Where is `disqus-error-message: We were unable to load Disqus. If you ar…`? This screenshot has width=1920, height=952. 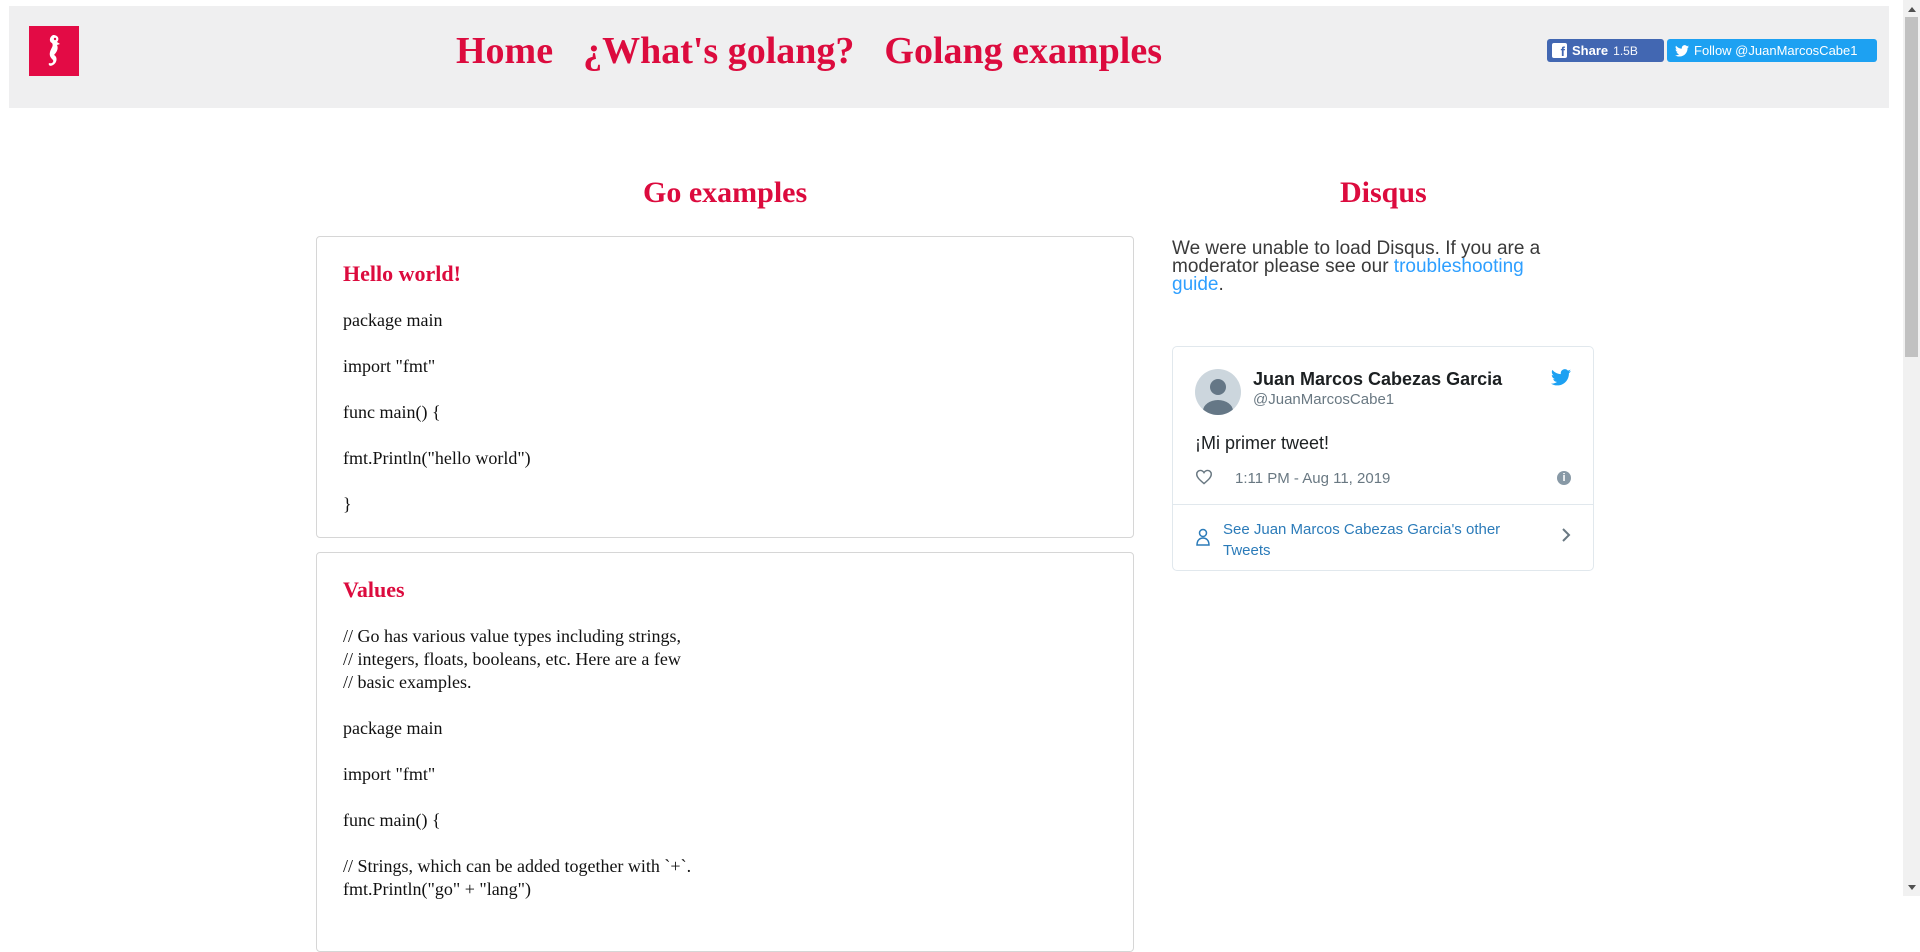 disqus-error-message: We were unable to load Disqus. If you ar… is located at coordinates (1372, 267).